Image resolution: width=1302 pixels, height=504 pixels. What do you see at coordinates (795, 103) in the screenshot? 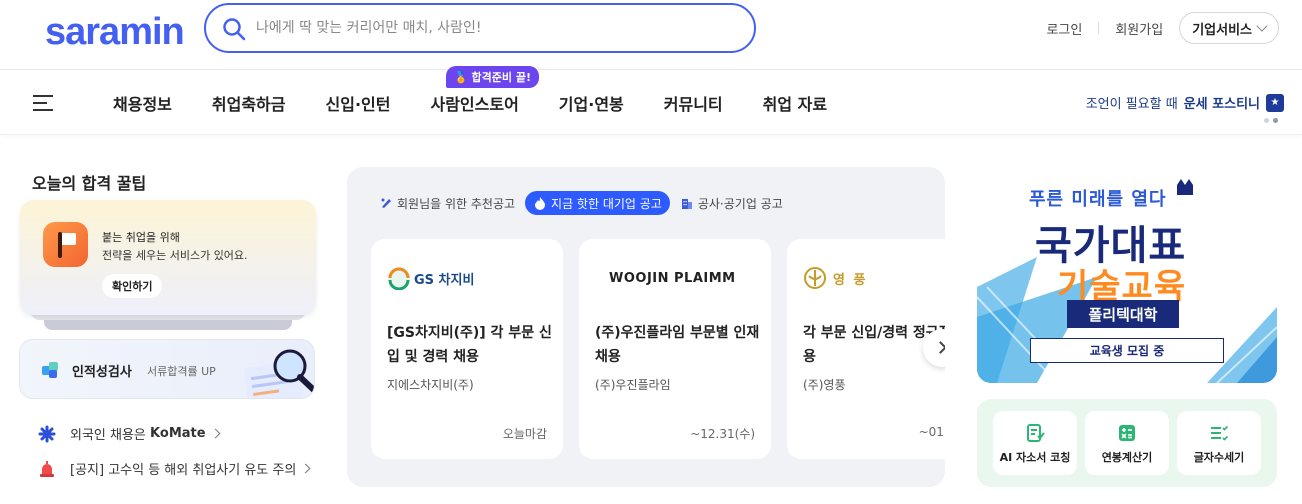
I see `nav-item-resources: 취업 자료` at bounding box center [795, 103].